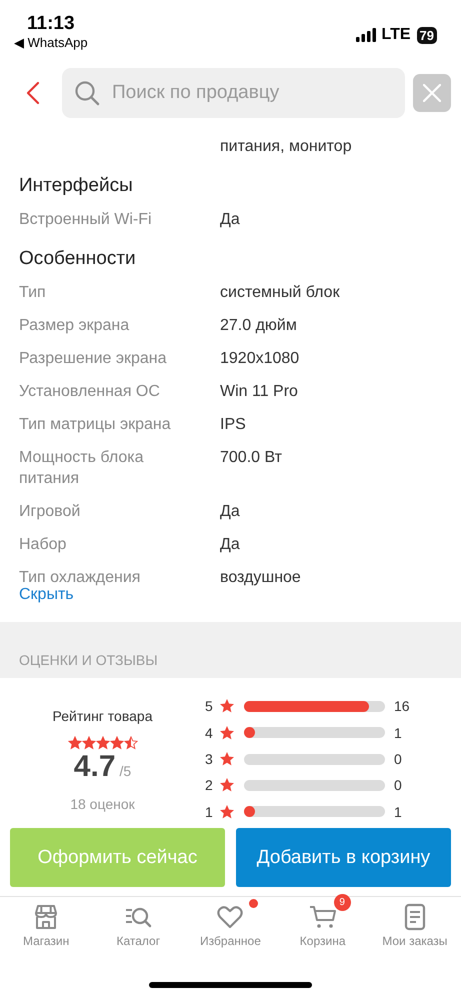 The height and width of the screenshot is (999, 461). What do you see at coordinates (33, 293) in the screenshot?
I see `spec-label: Тип` at bounding box center [33, 293].